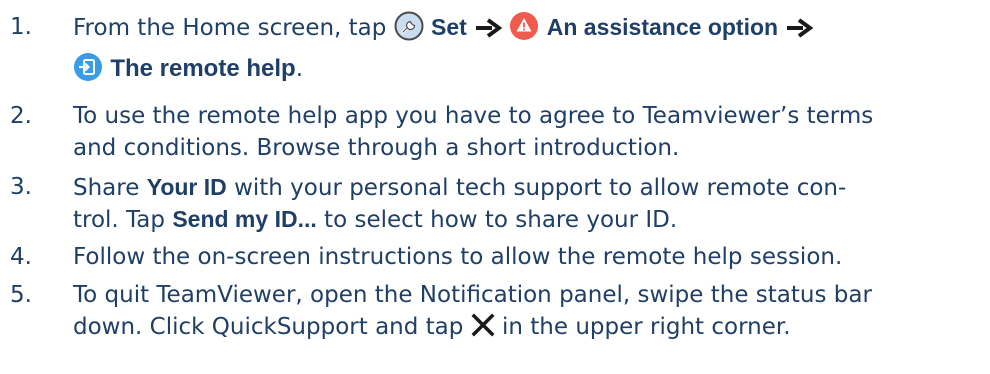 Image resolution: width=990 pixels, height=374 pixels. What do you see at coordinates (186, 187) in the screenshot?
I see `your-id-label: Your ID` at bounding box center [186, 187].